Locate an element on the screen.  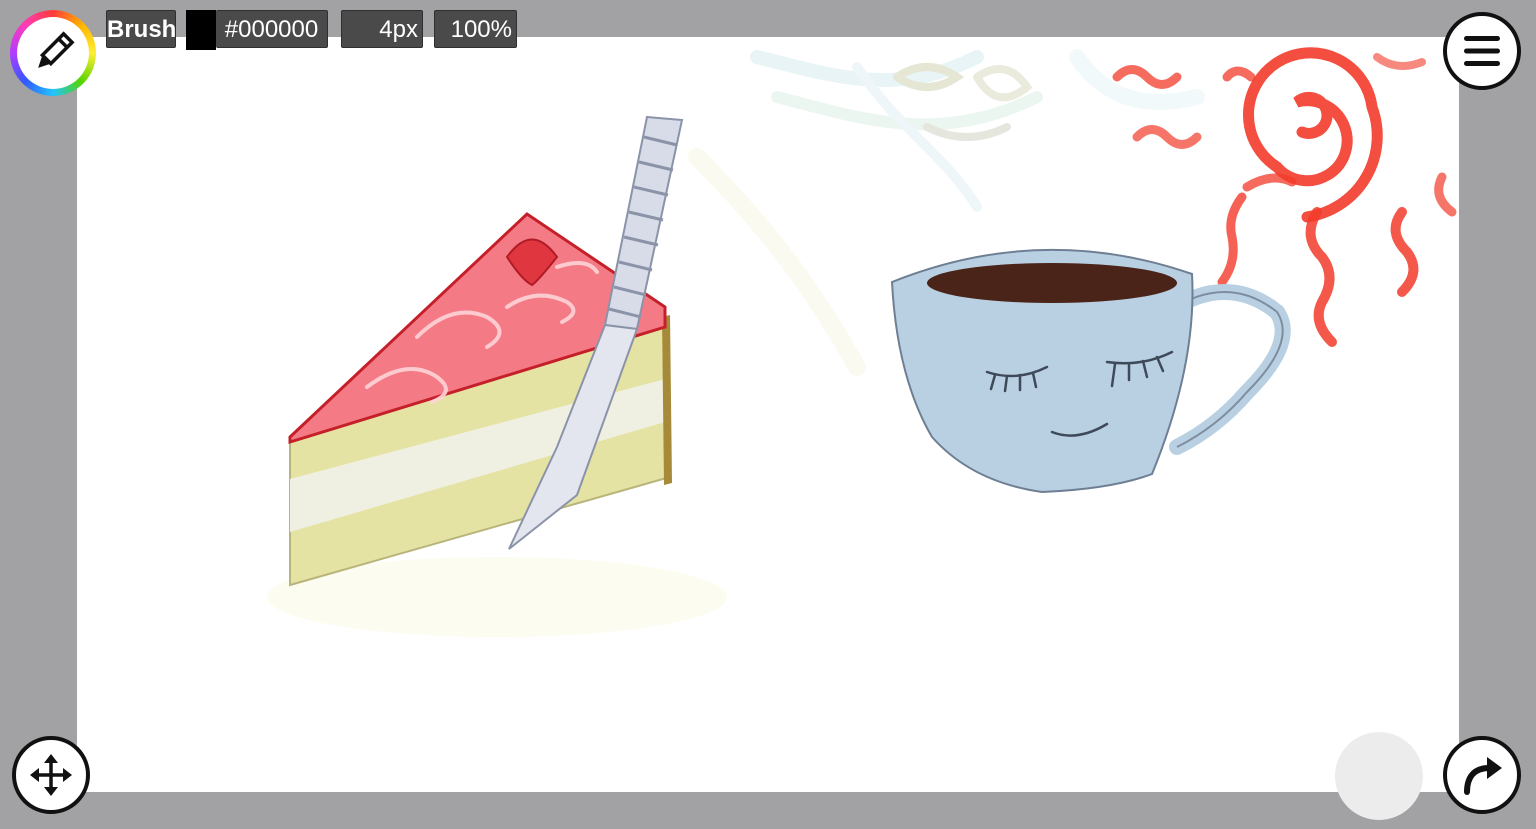
tool-picker-button is located at coordinates (53, 53).